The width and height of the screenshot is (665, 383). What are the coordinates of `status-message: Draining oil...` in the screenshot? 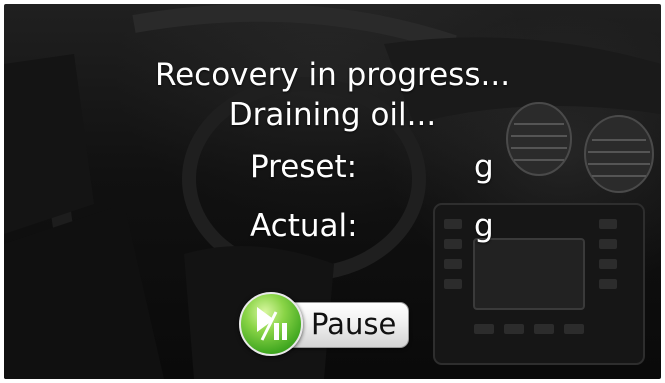 It's located at (332, 115).